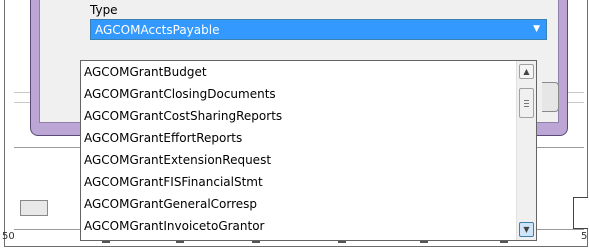 The height and width of the screenshot is (248, 589). Describe the element at coordinates (550, 97) in the screenshot. I see `dialog-button-edge` at that location.